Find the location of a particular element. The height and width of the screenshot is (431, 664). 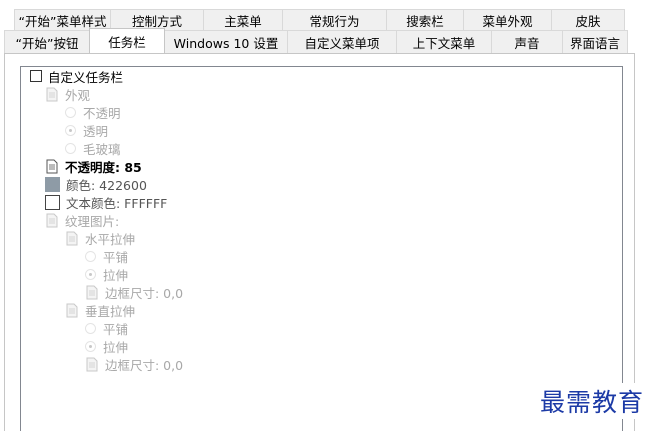

tab-skin: 皮肤 is located at coordinates (588, 20).